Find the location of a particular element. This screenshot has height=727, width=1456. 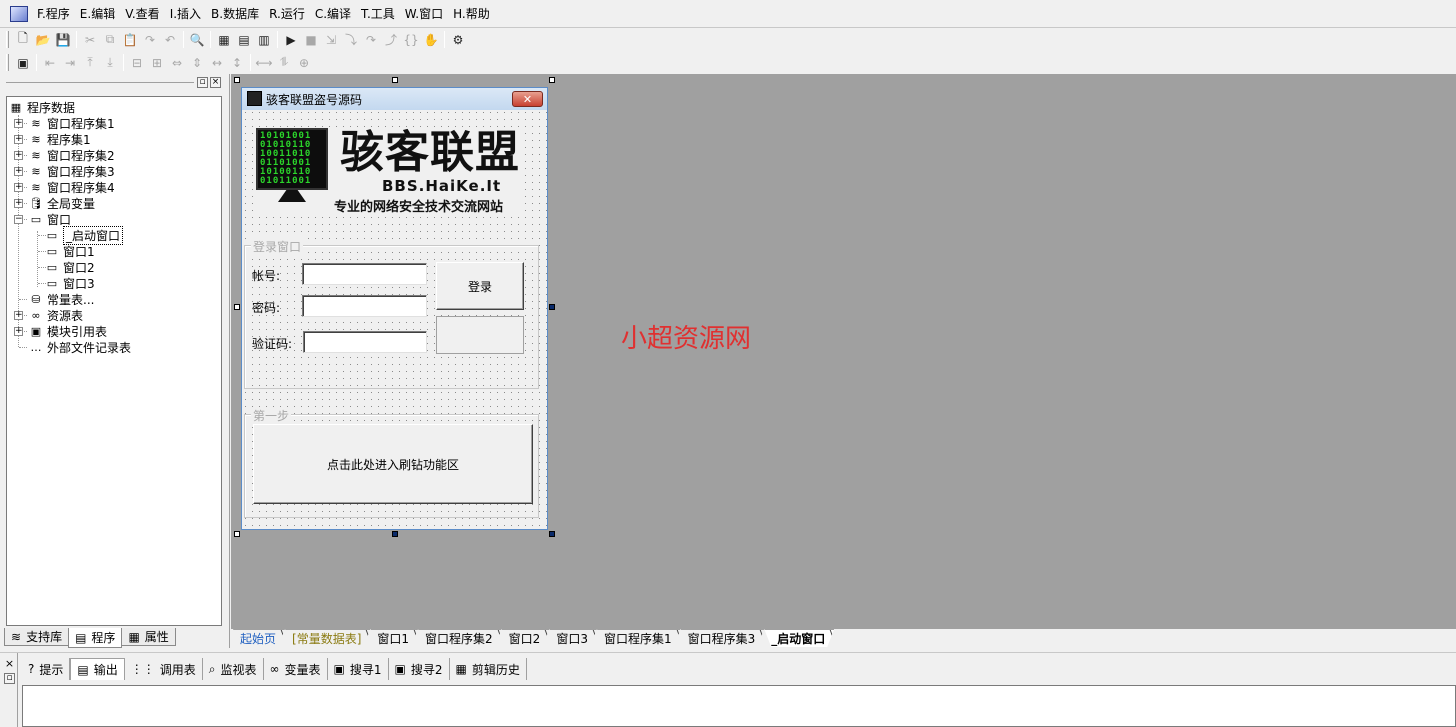

password-input is located at coordinates (364, 306).